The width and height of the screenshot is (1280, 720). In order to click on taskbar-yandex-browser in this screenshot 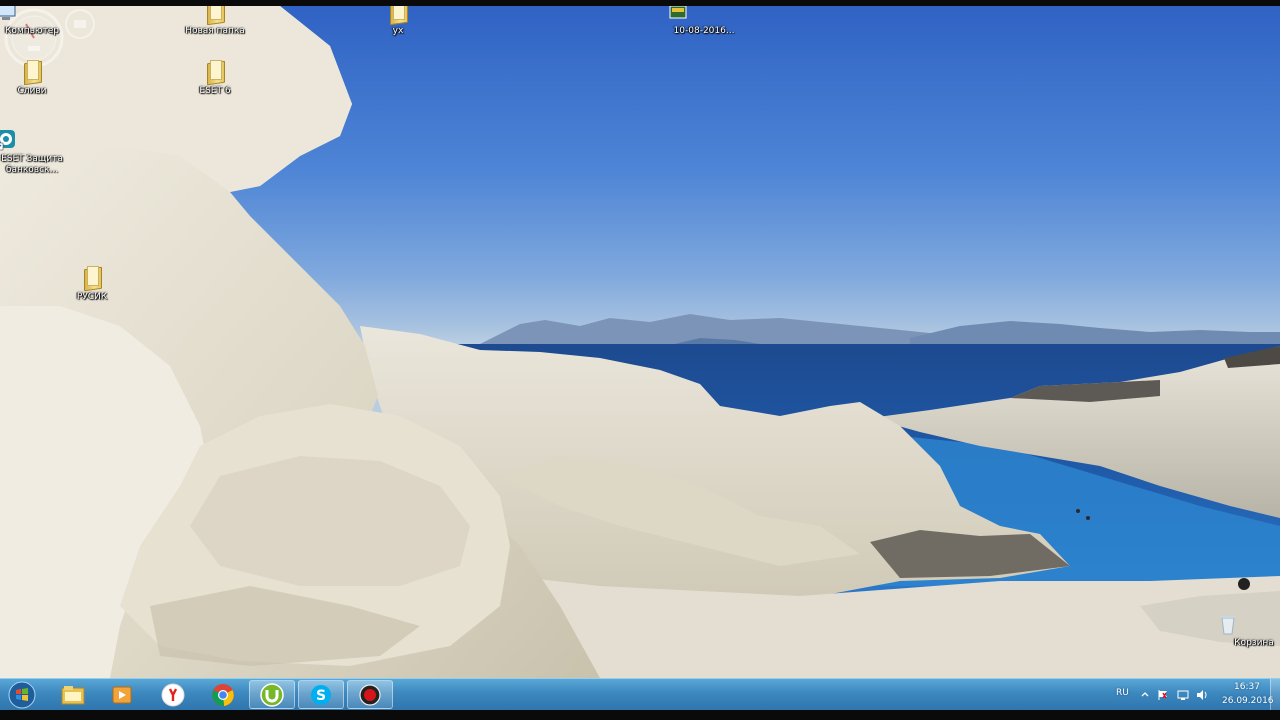, I will do `click(173, 694)`.